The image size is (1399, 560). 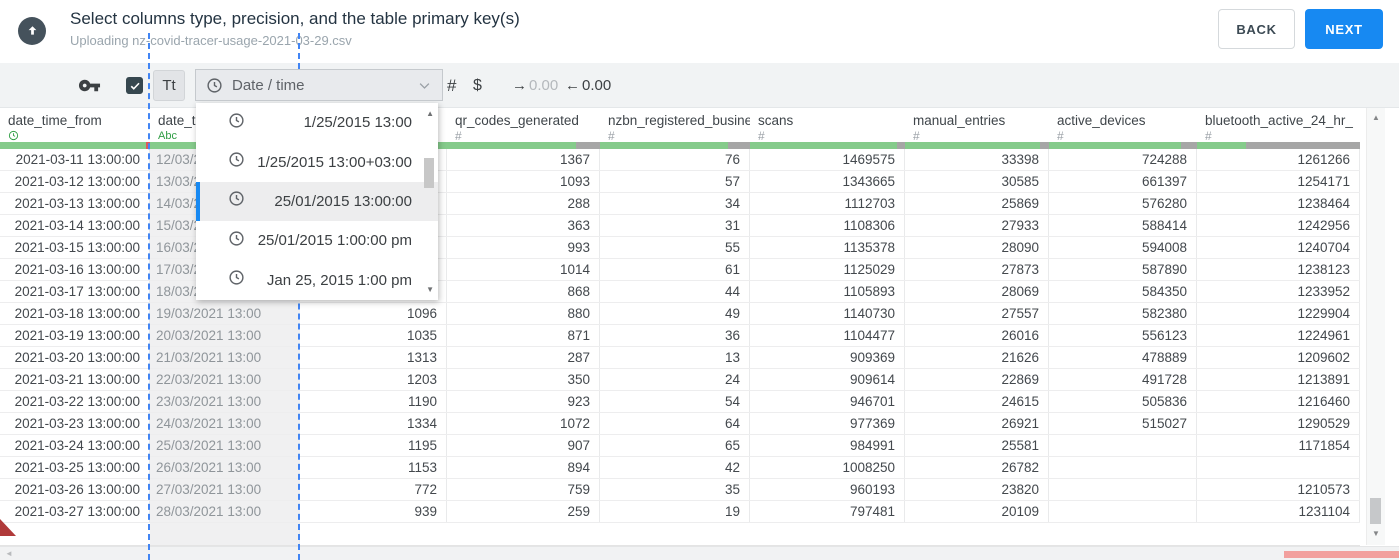 I want to click on table-cell: 871, so click(x=523, y=336).